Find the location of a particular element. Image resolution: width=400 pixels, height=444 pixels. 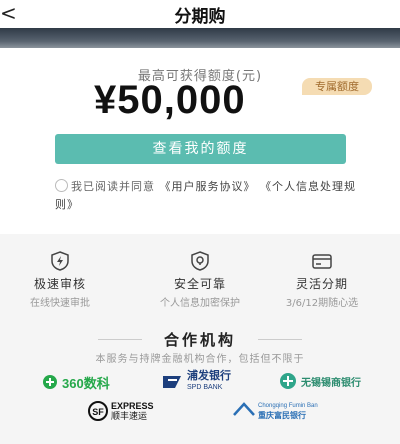

top-bar: < 分期购 is located at coordinates (200, 14).